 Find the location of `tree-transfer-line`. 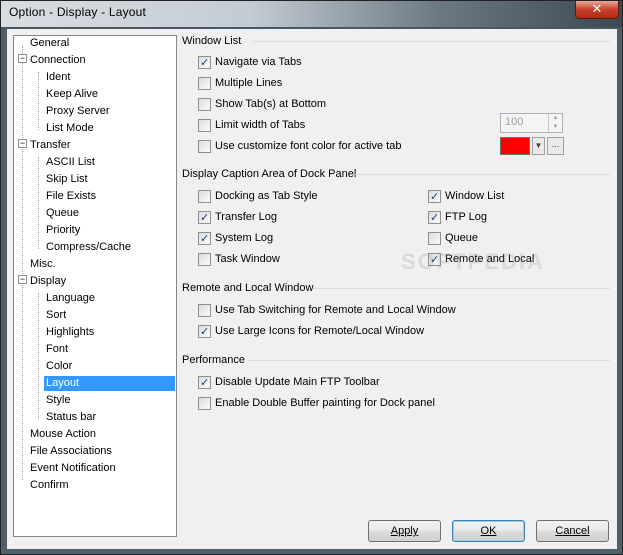

tree-transfer-line is located at coordinates (38, 203).